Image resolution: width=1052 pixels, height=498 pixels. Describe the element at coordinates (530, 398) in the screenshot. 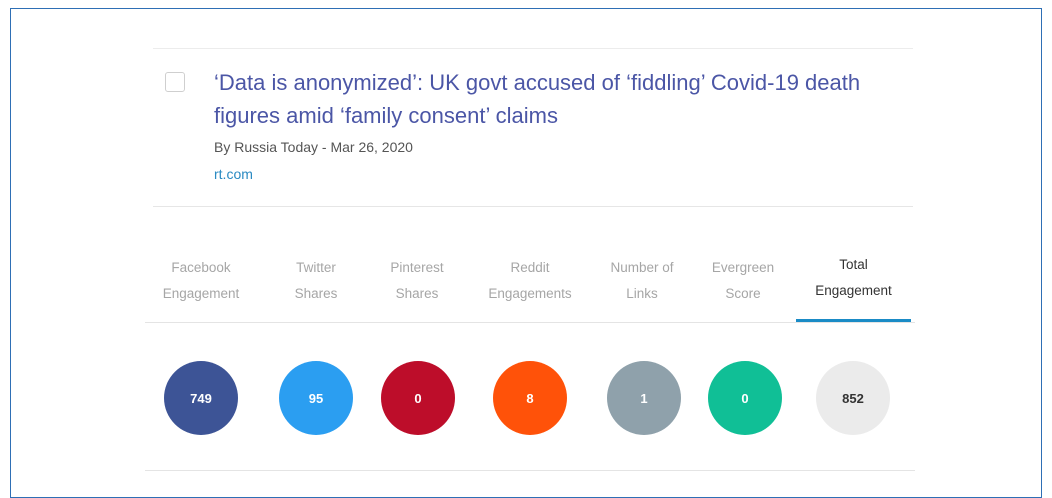

I see `reddit-engagements-count: 8` at that location.